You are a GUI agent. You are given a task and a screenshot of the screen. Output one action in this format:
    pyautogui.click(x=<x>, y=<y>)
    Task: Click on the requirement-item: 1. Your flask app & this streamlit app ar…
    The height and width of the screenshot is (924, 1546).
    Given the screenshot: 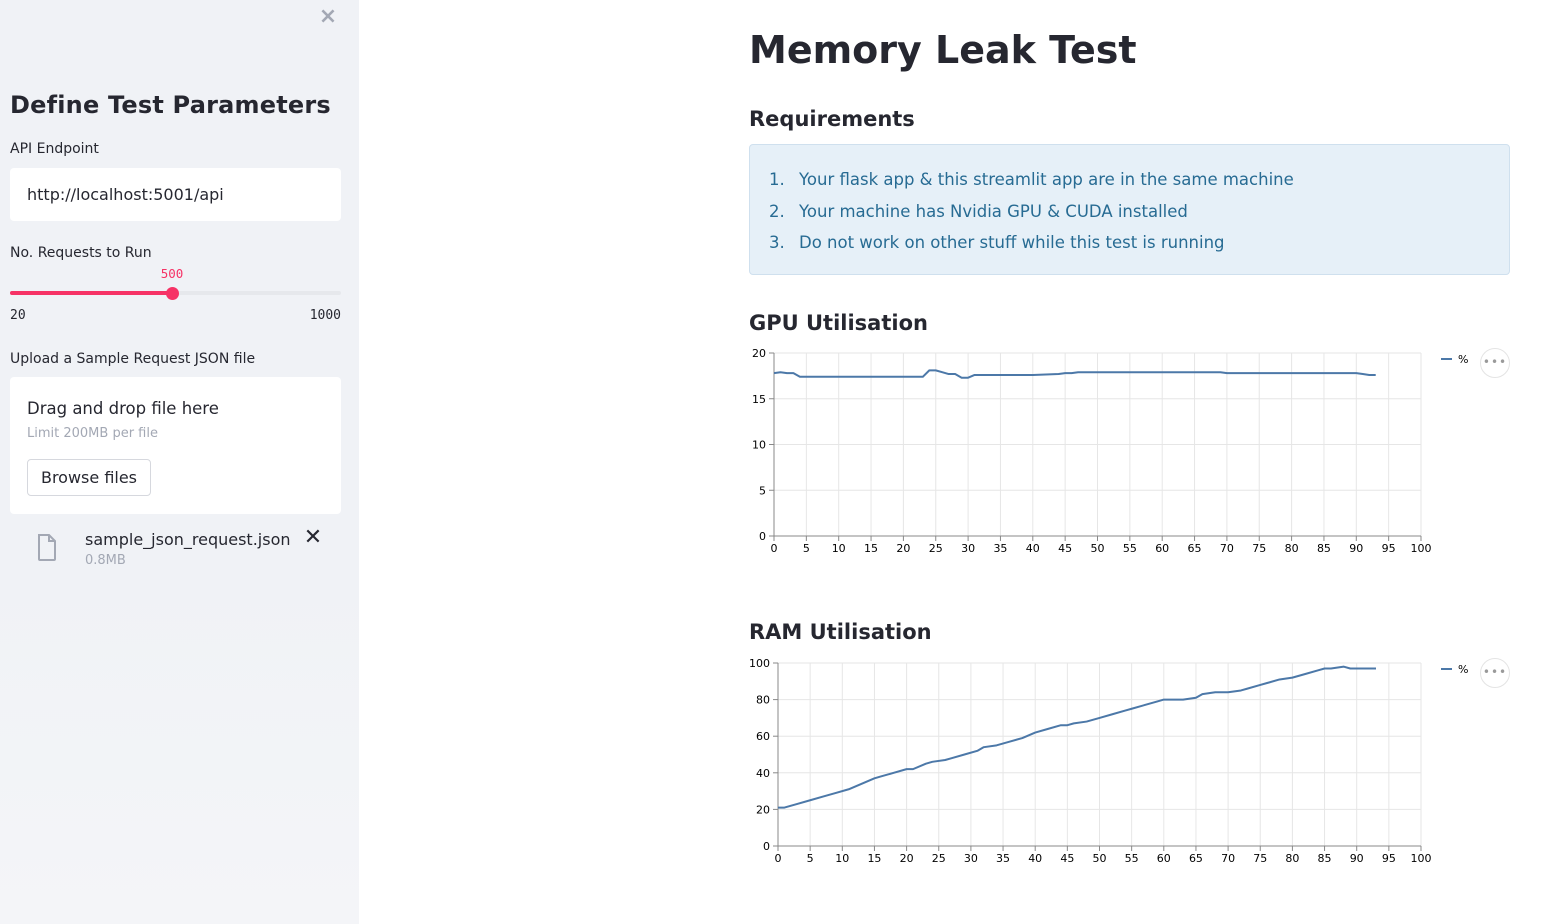 What is the action you would take?
    pyautogui.click(x=1031, y=179)
    